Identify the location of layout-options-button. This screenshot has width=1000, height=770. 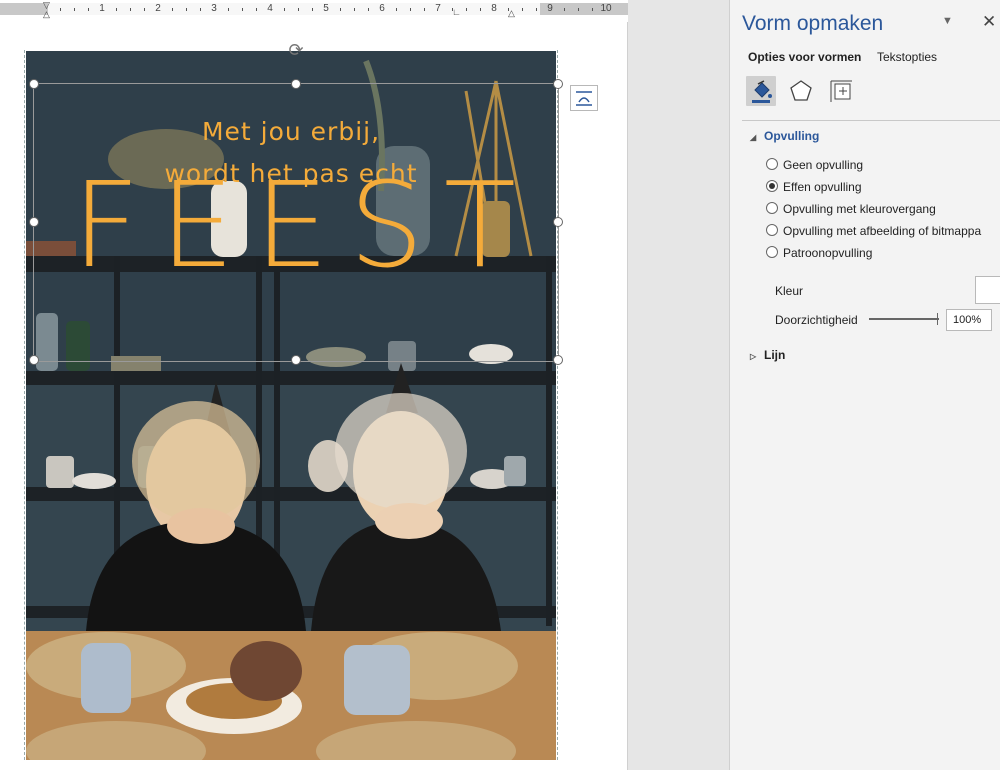
(584, 98).